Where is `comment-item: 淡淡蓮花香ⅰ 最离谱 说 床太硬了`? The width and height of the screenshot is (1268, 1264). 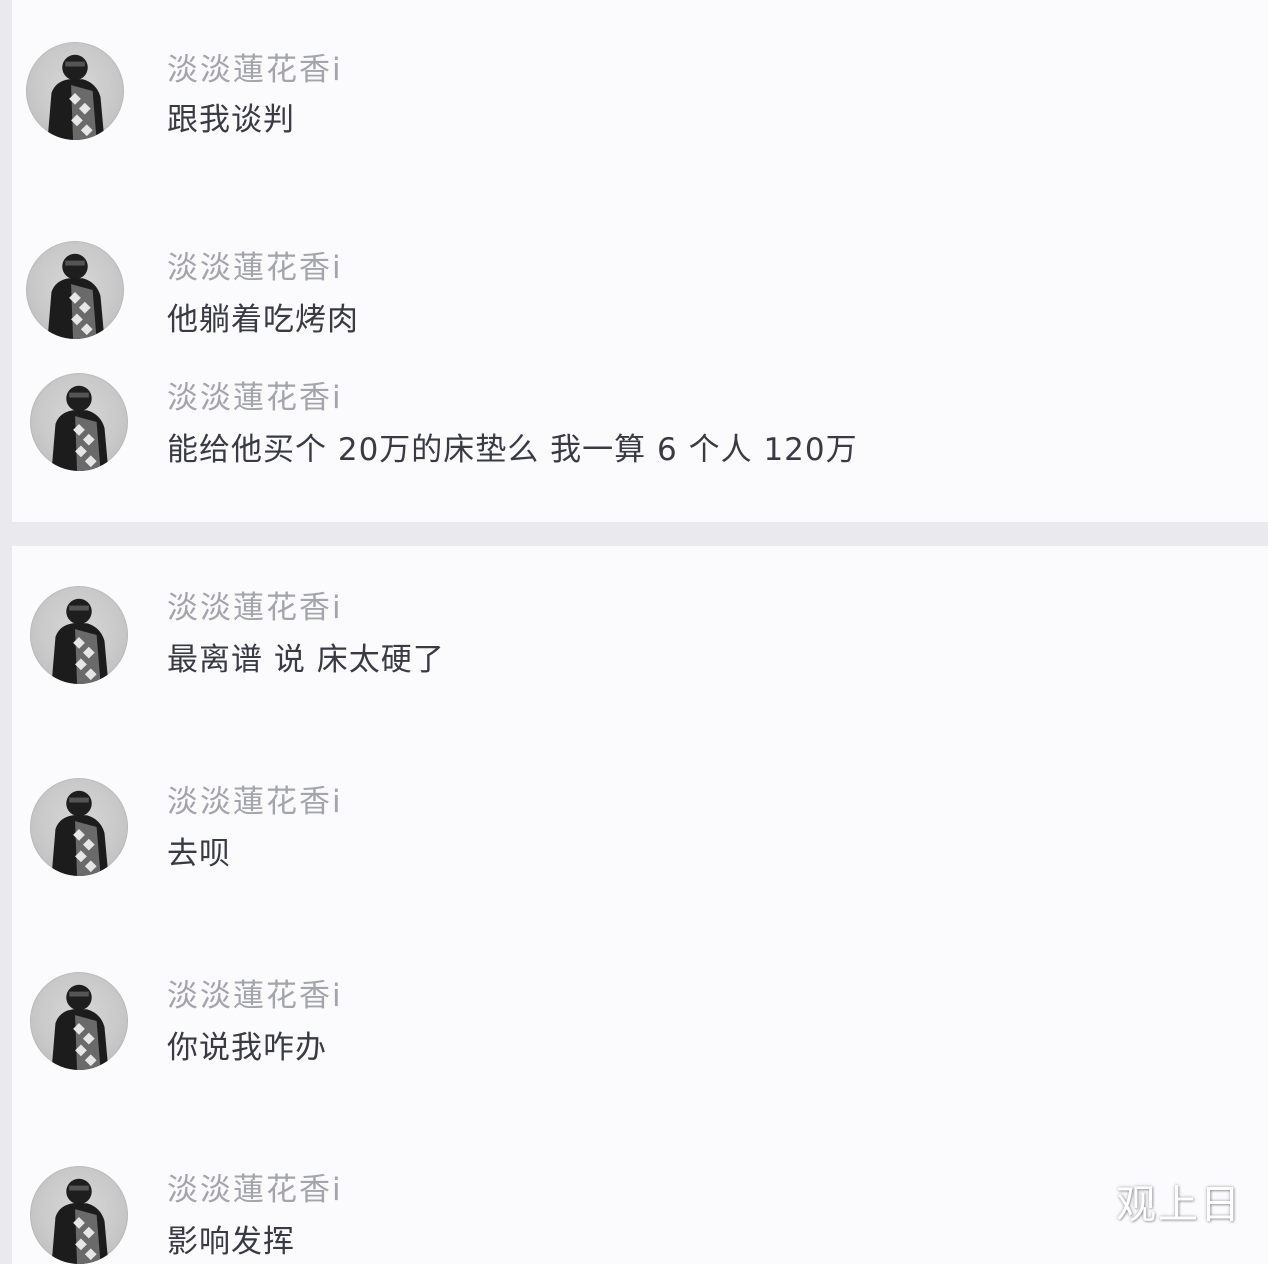
comment-item: 淡淡蓮花香ⅰ 最离谱 说 床太硬了 is located at coordinates (640, 640).